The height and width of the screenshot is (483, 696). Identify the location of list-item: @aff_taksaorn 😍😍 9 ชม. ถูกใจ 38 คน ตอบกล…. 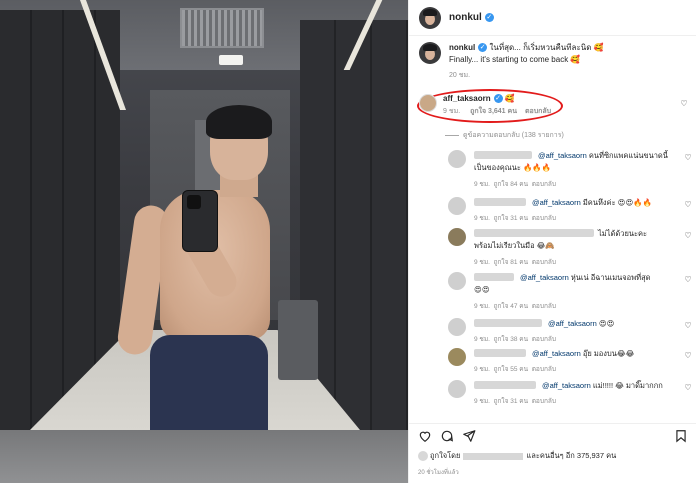
(570, 331).